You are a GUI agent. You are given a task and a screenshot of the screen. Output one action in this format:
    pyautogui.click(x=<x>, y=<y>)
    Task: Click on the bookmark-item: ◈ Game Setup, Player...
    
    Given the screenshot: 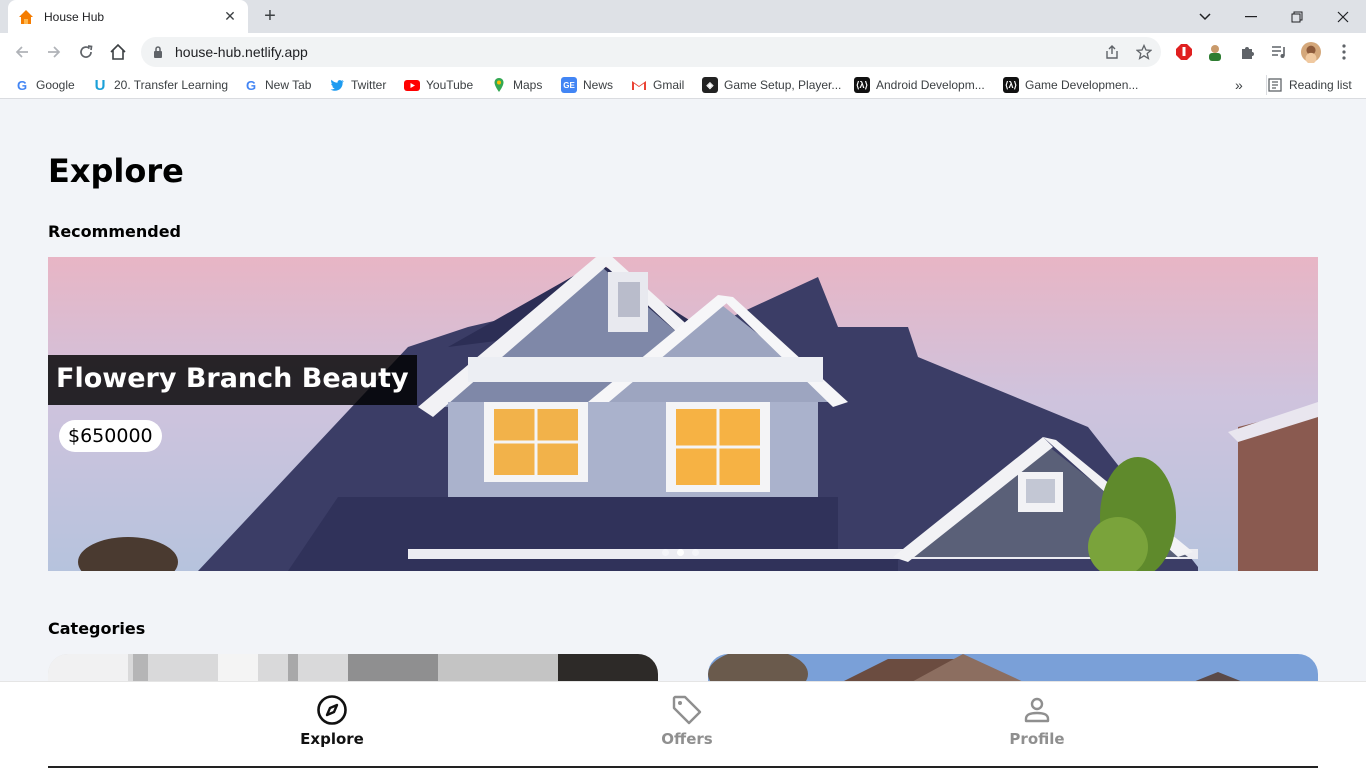 What is the action you would take?
    pyautogui.click(x=771, y=85)
    